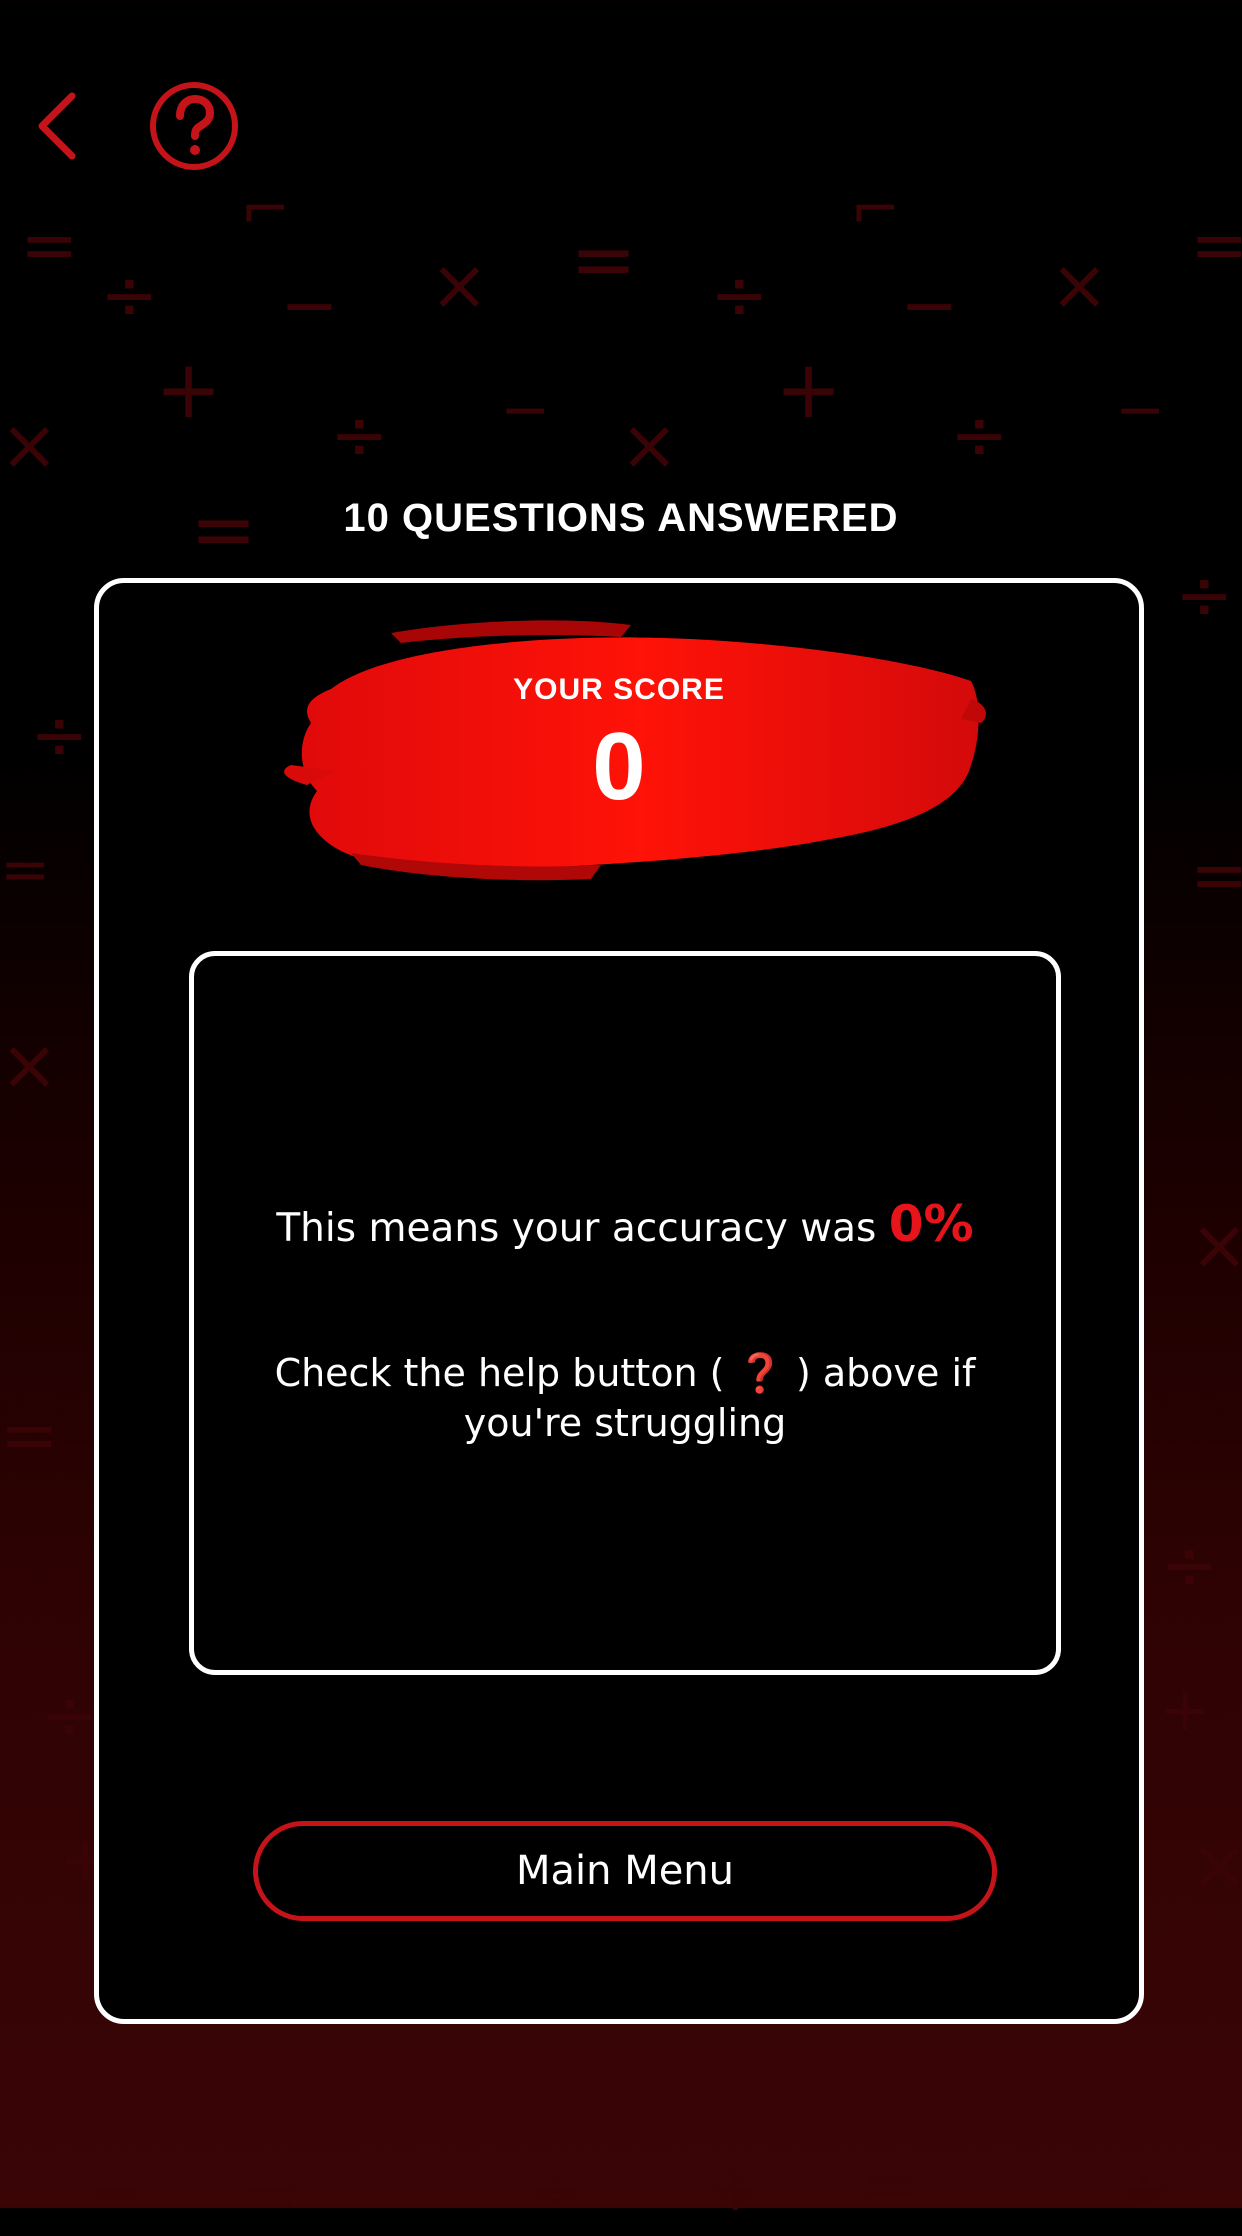 Image resolution: width=1242 pixels, height=2236 pixels. Describe the element at coordinates (621, 518) in the screenshot. I see `questions-answered-title: 10 QUESTIONS ANSWERED` at that location.